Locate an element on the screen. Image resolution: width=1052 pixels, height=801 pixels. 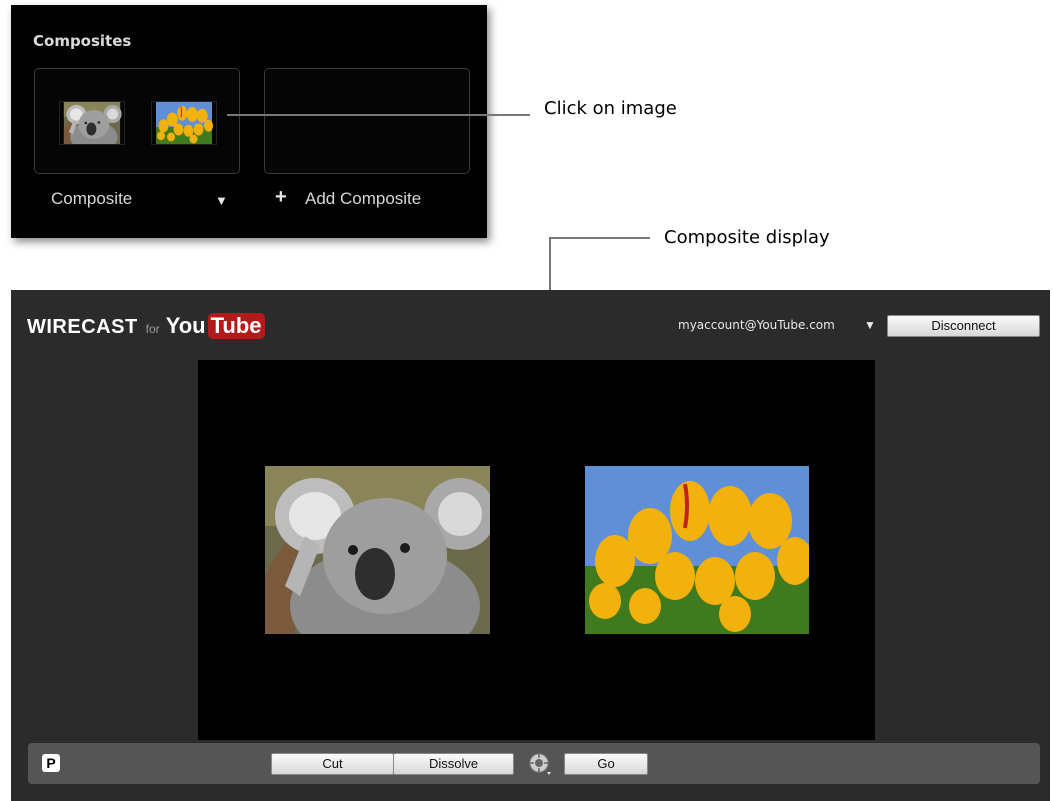
add-composite-button: Add Composite is located at coordinates (363, 199).